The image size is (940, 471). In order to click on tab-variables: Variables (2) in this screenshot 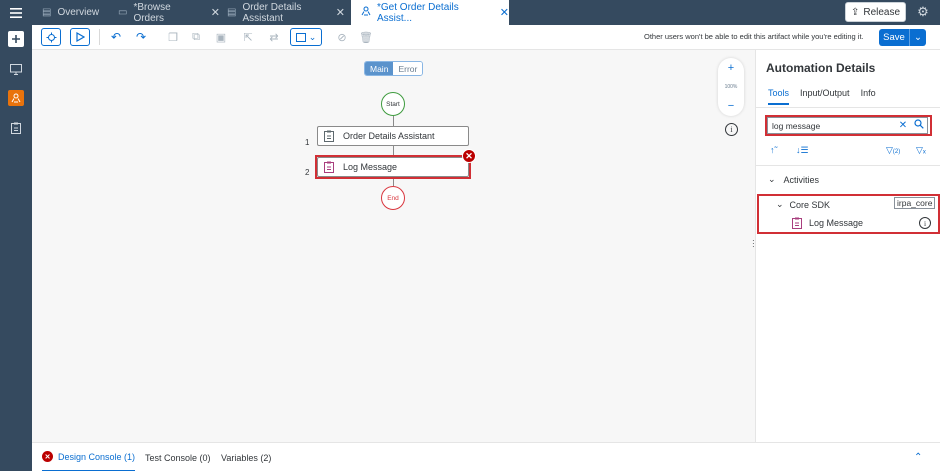, I will do `click(246, 457)`.